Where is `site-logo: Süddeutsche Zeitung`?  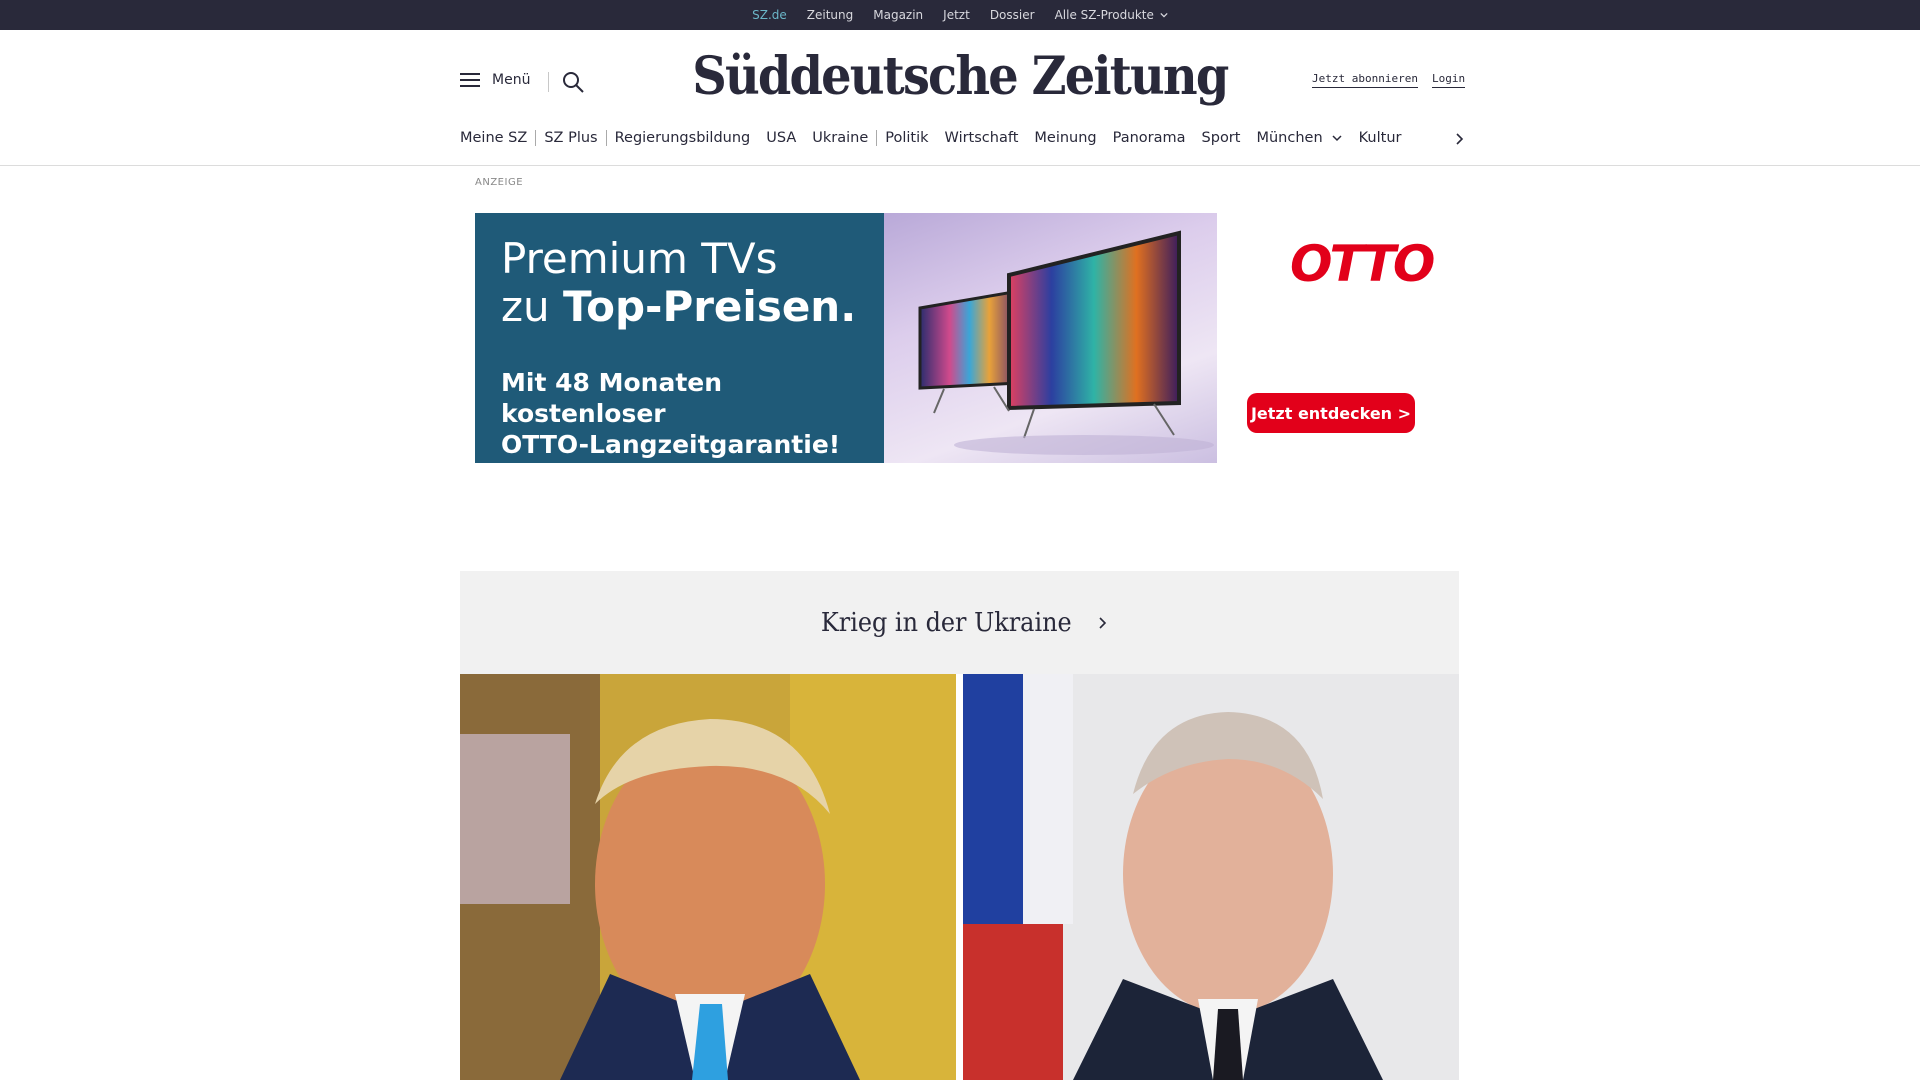 site-logo: Süddeutsche Zeitung is located at coordinates (960, 76).